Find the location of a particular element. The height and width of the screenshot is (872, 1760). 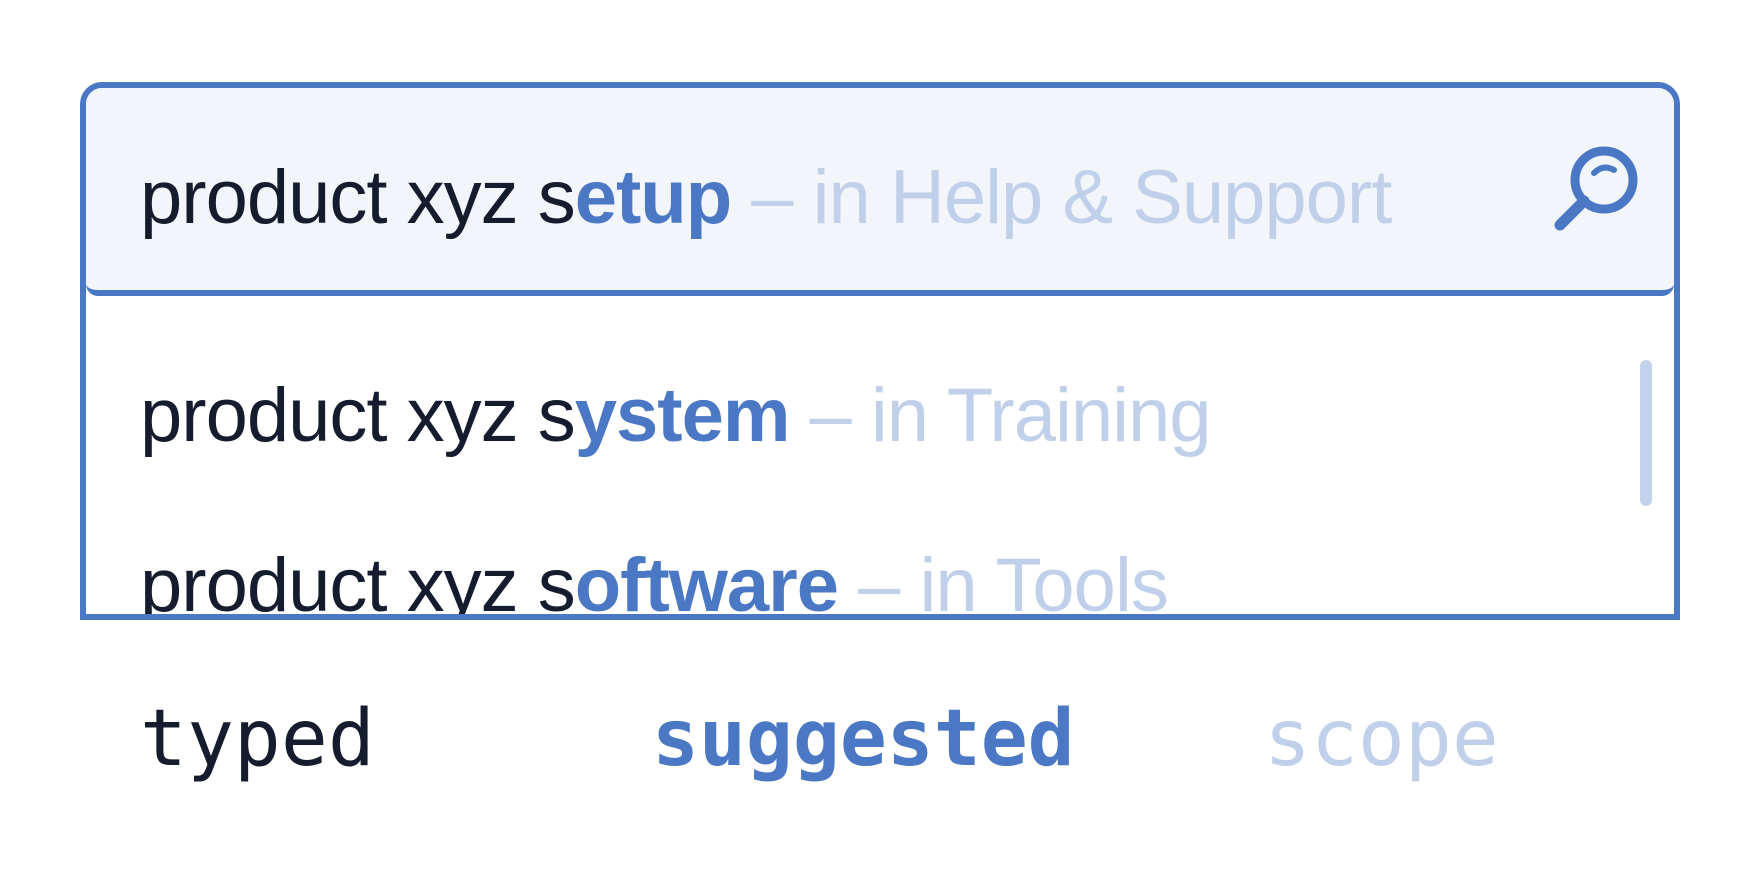

suggestion-item: product xyz software – in Tools is located at coordinates (654, 581).